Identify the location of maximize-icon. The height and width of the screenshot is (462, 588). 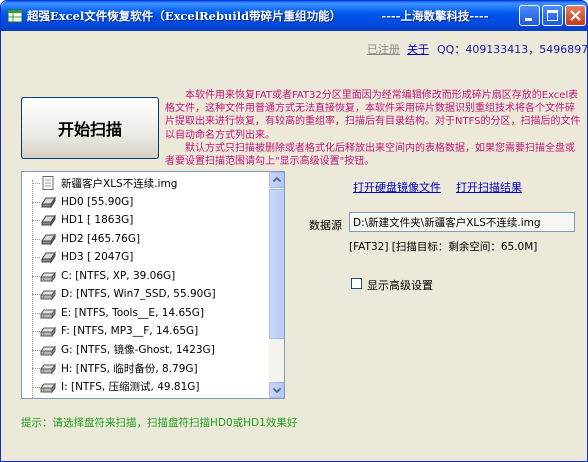
(552, 15).